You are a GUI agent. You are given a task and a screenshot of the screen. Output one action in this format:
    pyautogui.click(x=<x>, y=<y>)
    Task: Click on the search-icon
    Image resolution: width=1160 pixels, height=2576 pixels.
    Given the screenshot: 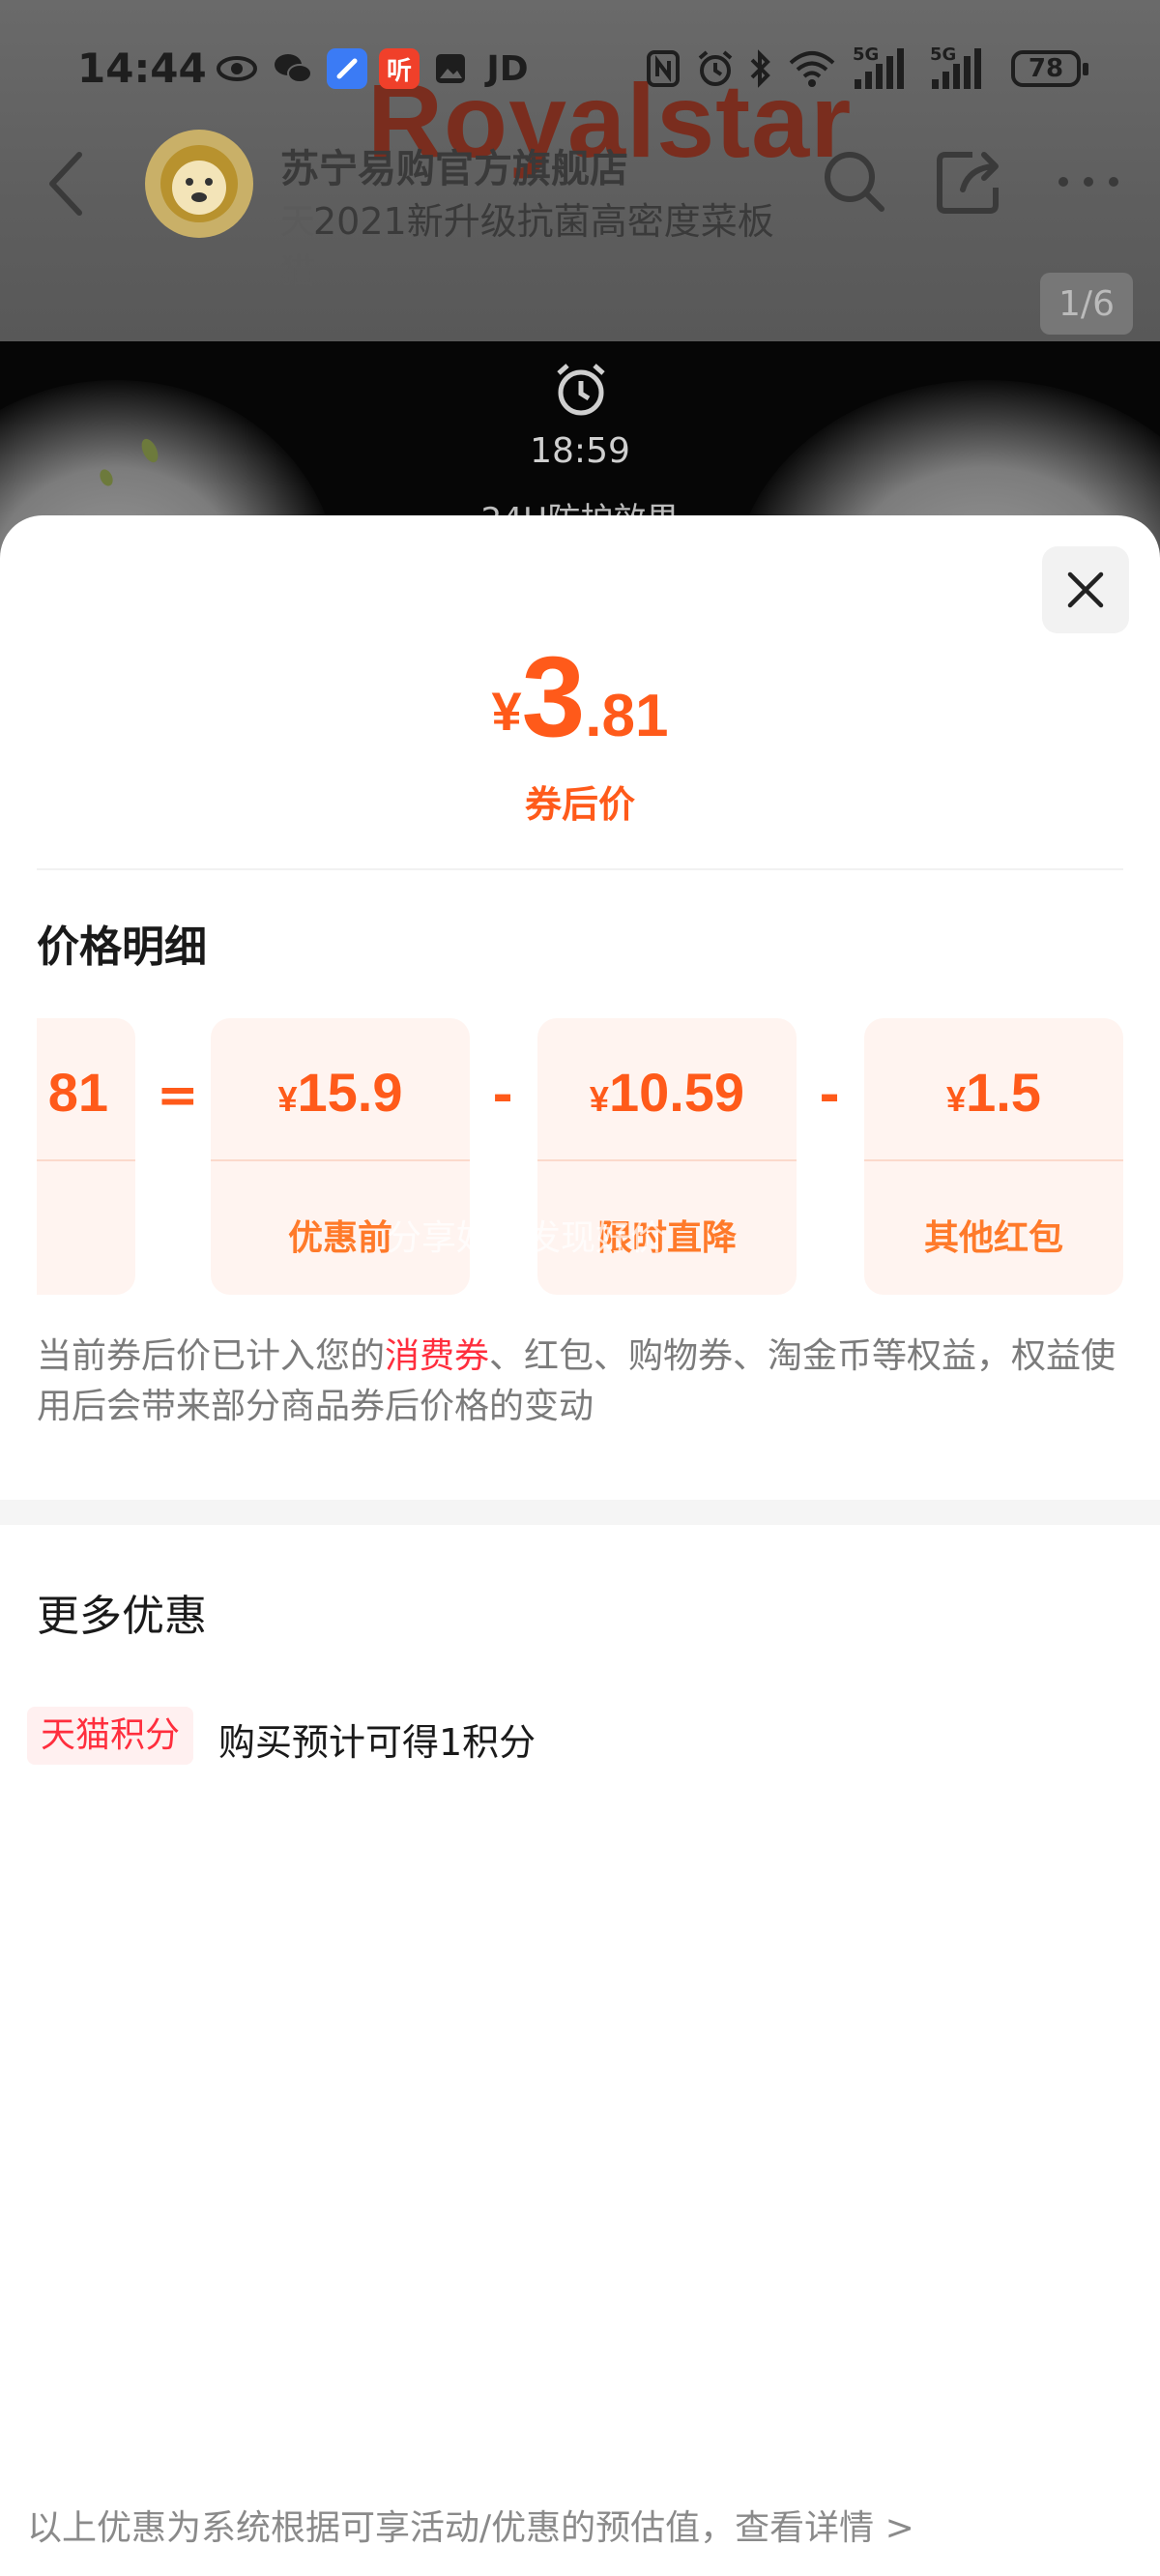 What is the action you would take?
    pyautogui.click(x=855, y=182)
    